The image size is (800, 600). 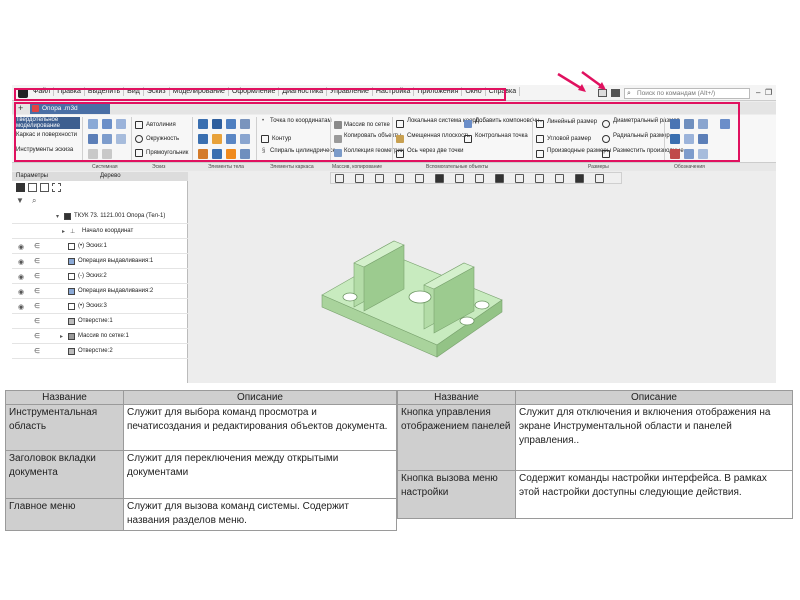 I want to click on redo-icon, so click(x=107, y=154).